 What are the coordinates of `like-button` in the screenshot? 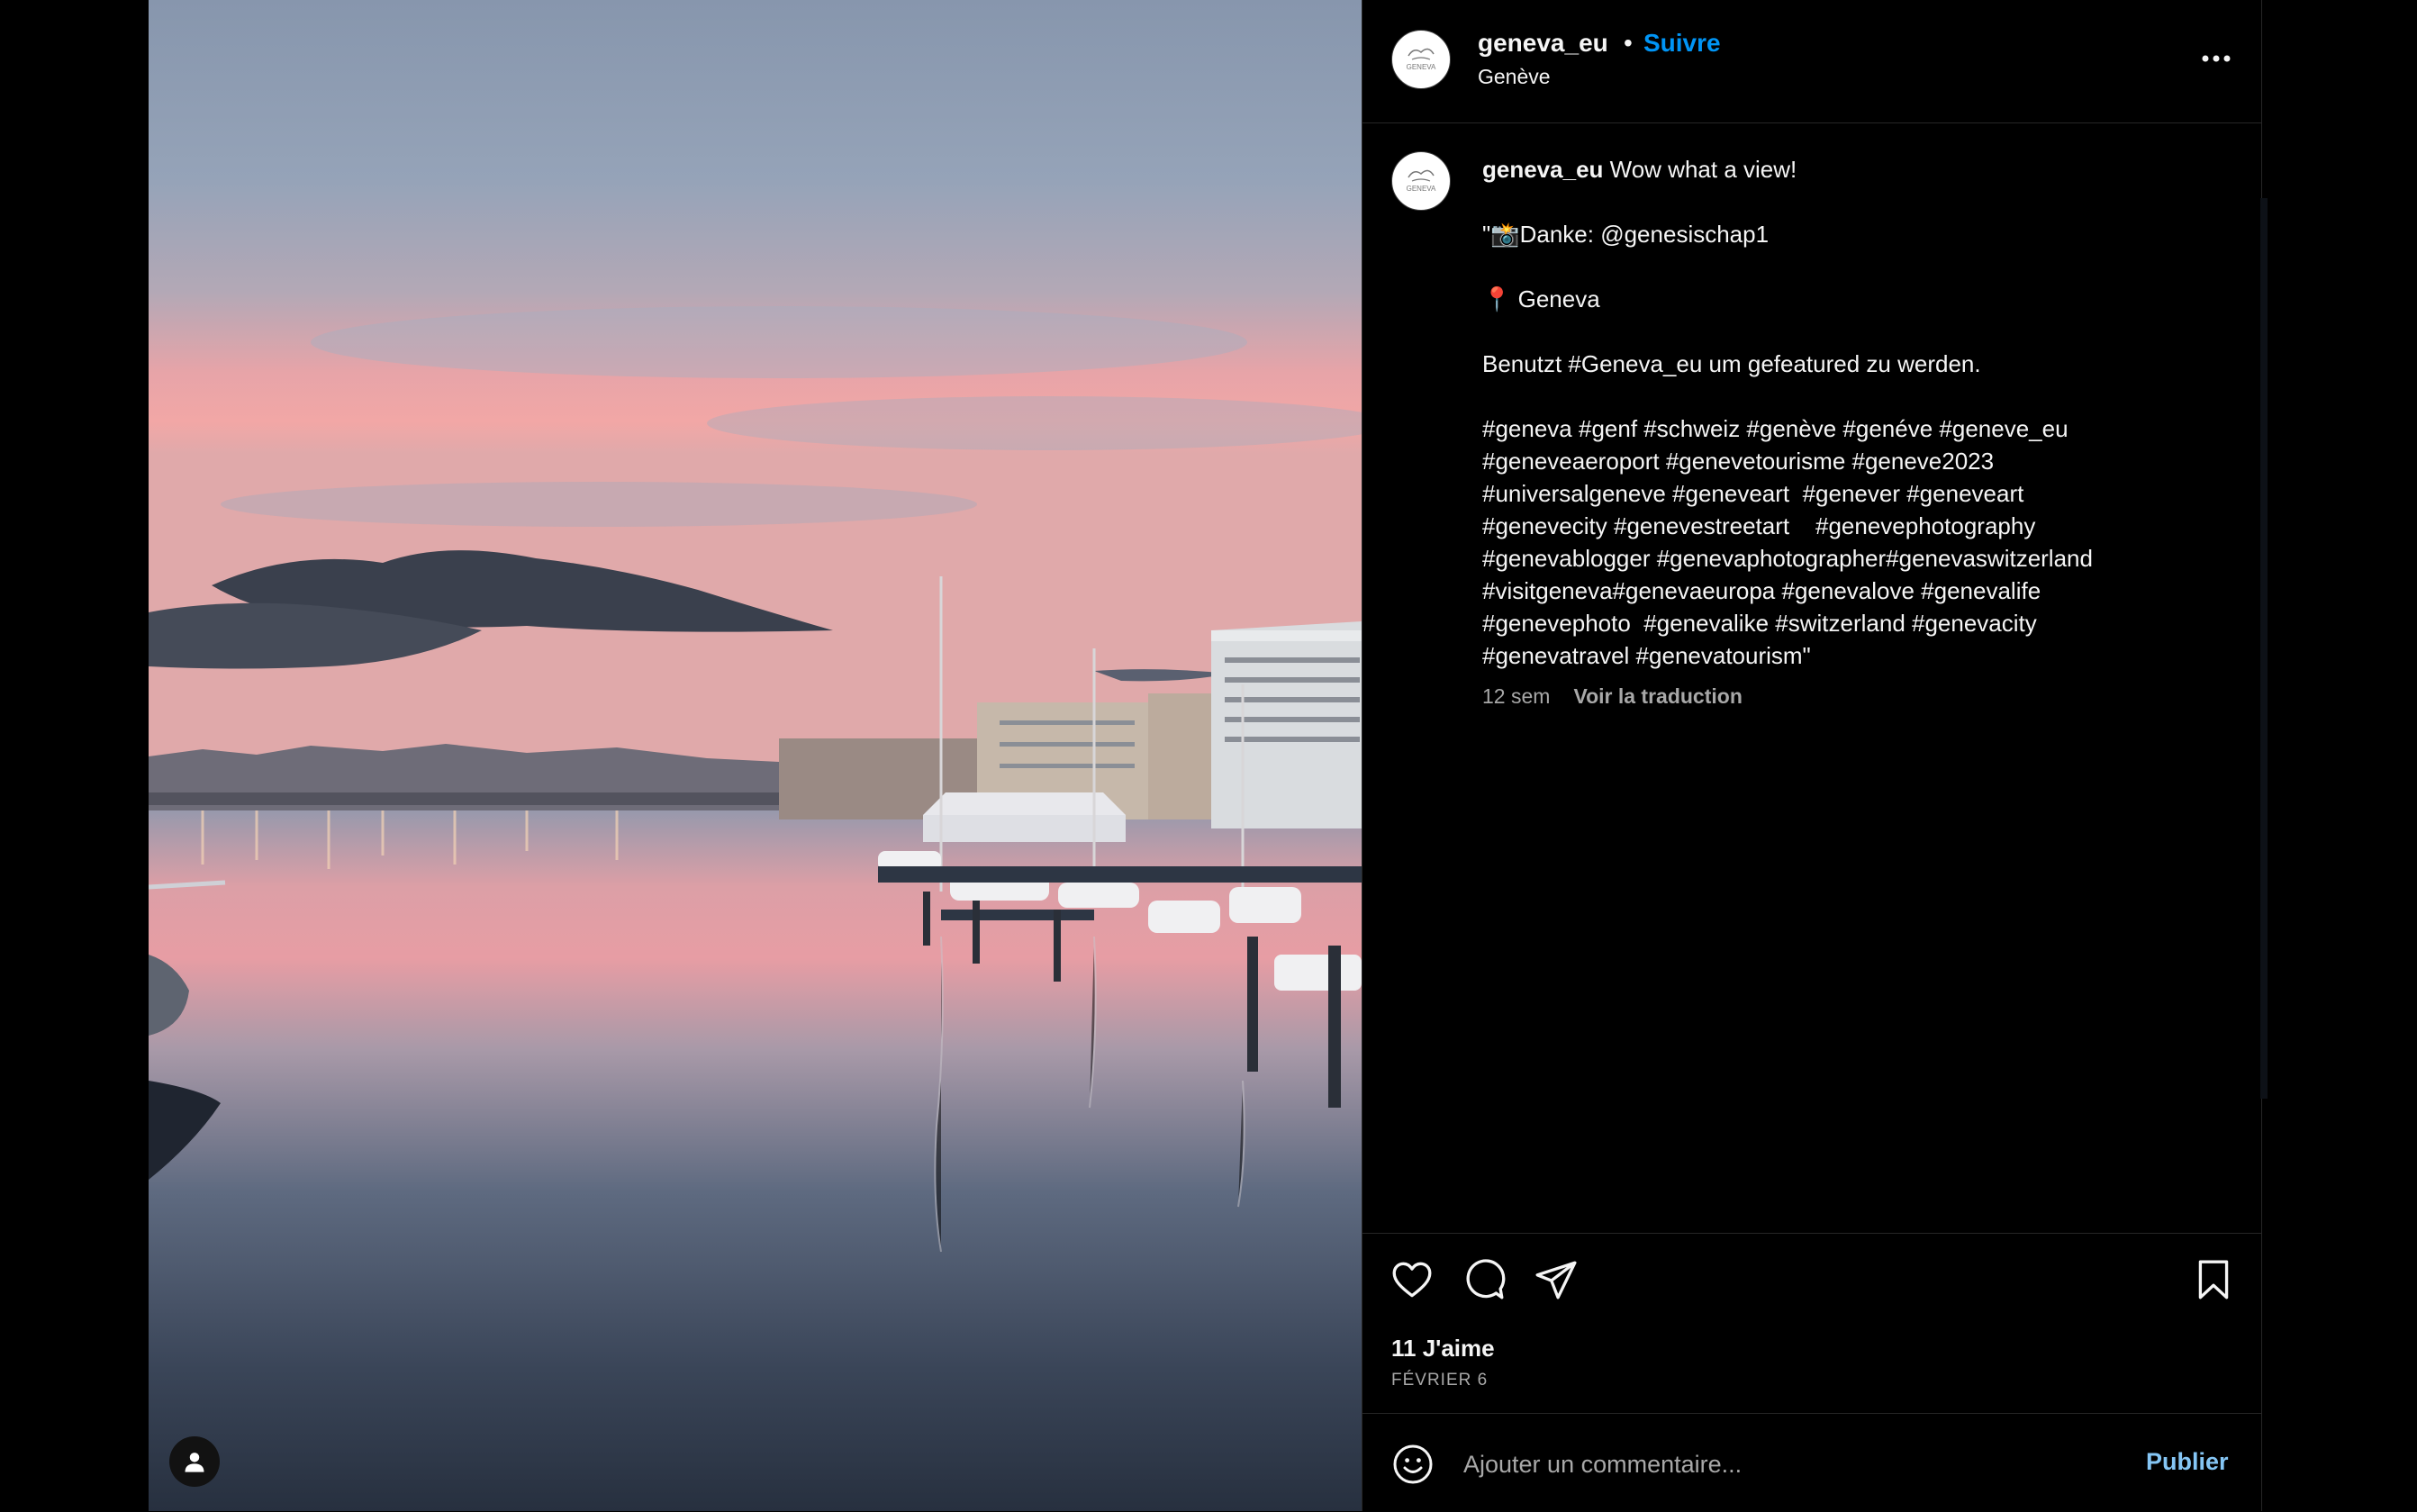 It's located at (1412, 1279).